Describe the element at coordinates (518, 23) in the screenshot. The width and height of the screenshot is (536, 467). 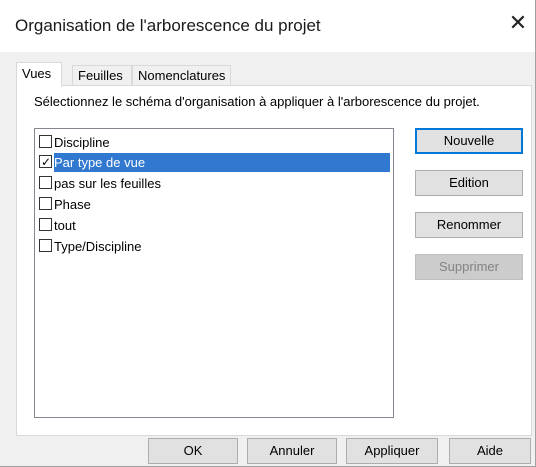
I see `close-icon: ✕` at that location.